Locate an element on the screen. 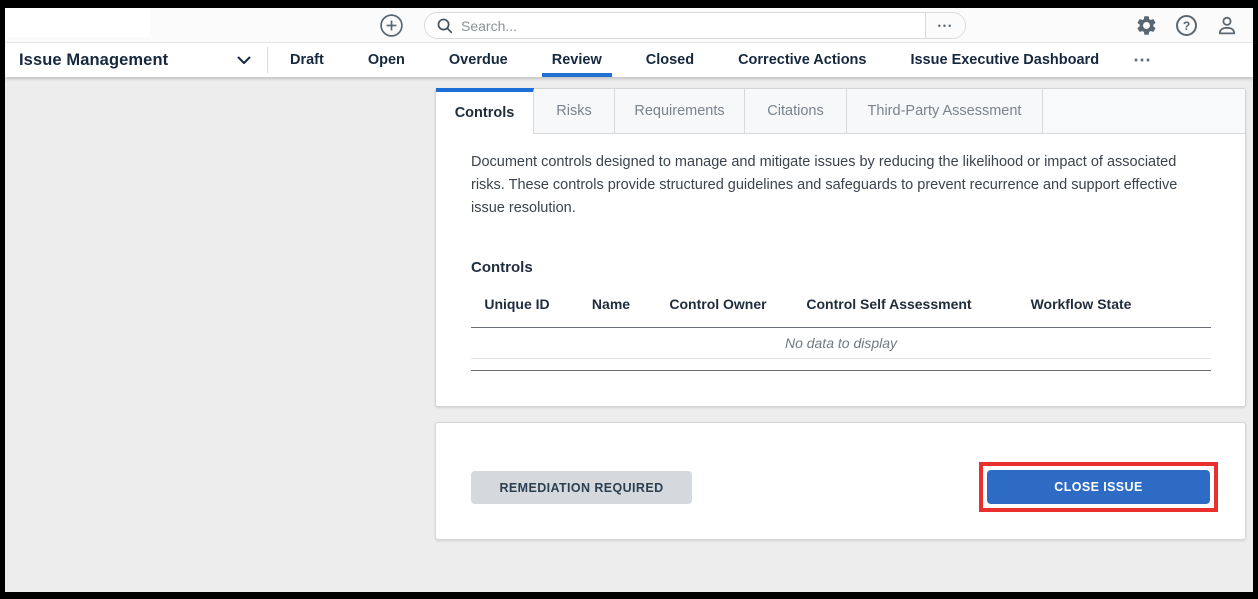 The width and height of the screenshot is (1258, 599). close-issue-button: CLOSE ISSUE is located at coordinates (1098, 487).